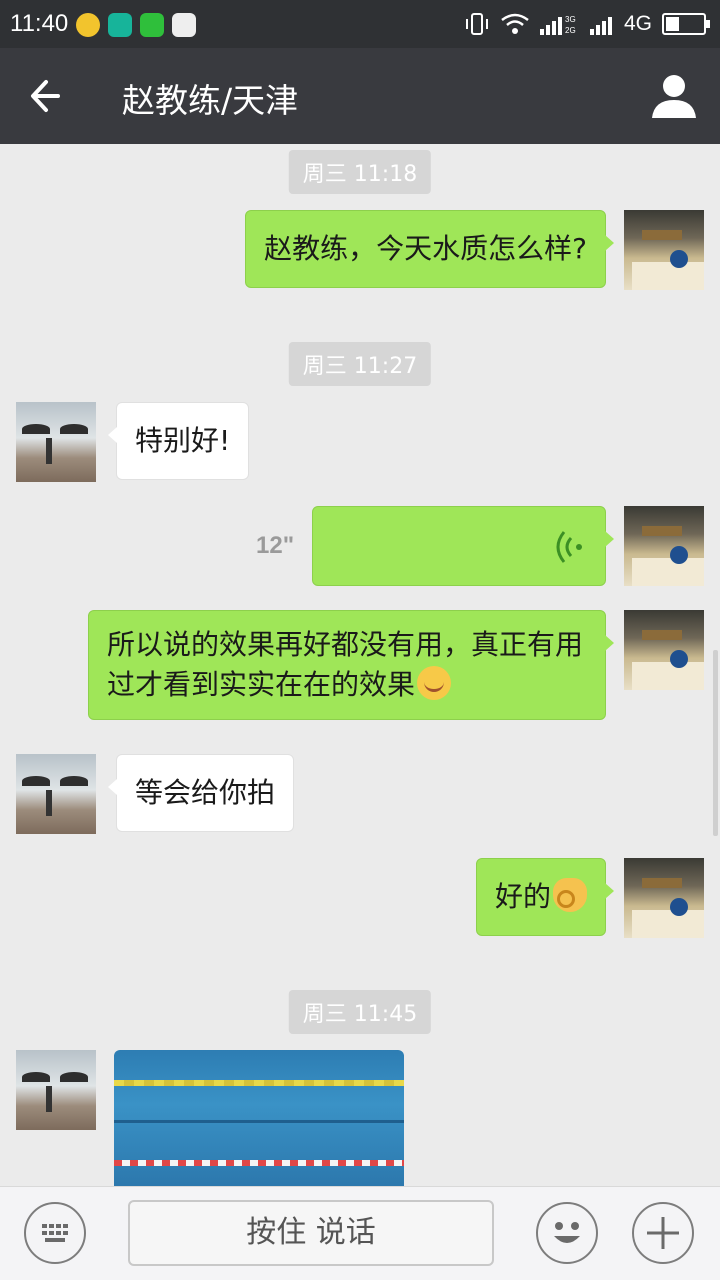  What do you see at coordinates (476, 24) in the screenshot?
I see `vibrate-icon` at bounding box center [476, 24].